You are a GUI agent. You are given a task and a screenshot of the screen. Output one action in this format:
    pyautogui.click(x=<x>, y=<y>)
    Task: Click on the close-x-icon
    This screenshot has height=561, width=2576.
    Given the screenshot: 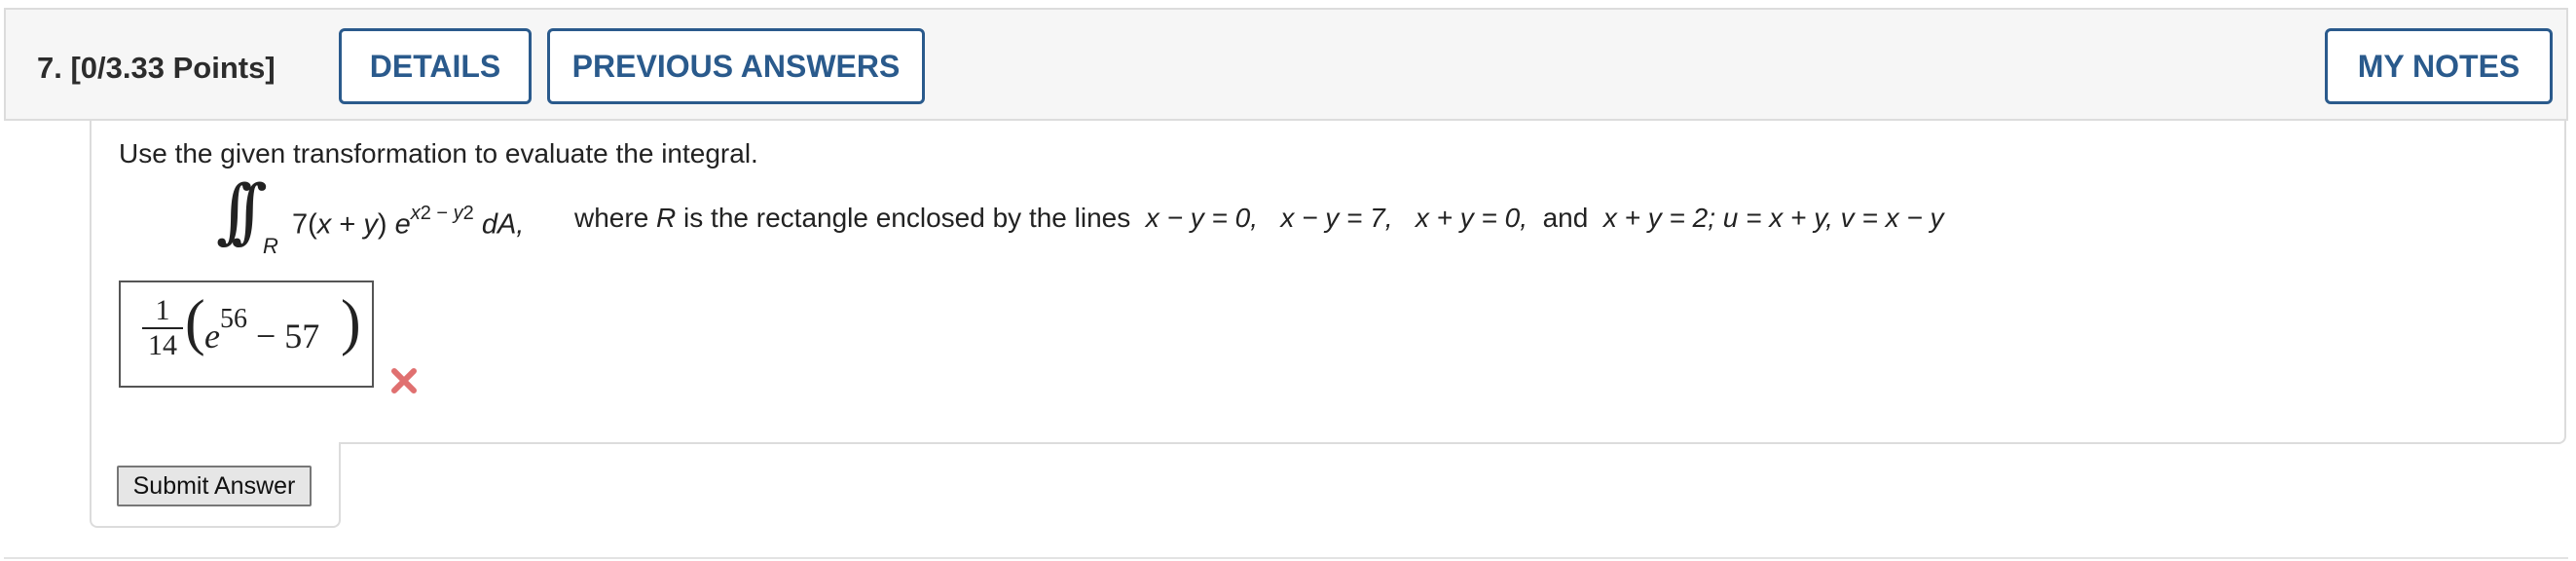 What is the action you would take?
    pyautogui.click(x=404, y=380)
    